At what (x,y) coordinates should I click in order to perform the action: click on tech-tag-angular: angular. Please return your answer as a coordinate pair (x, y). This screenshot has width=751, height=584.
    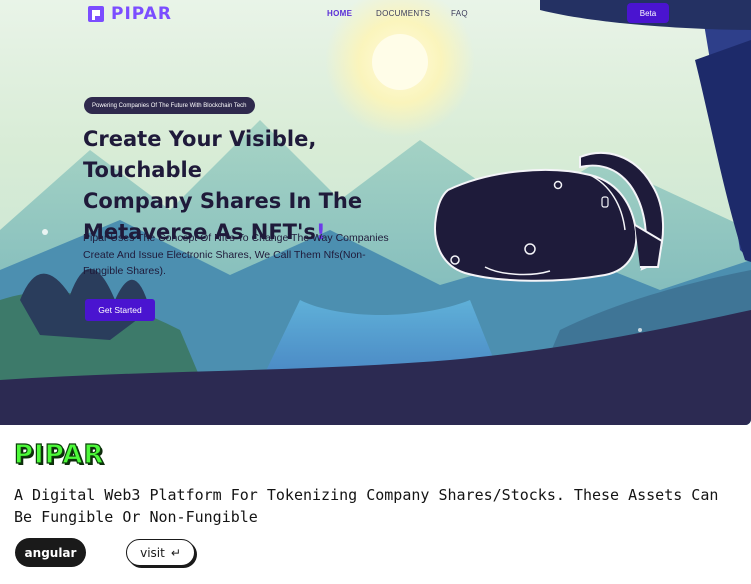
    Looking at the image, I should click on (50, 552).